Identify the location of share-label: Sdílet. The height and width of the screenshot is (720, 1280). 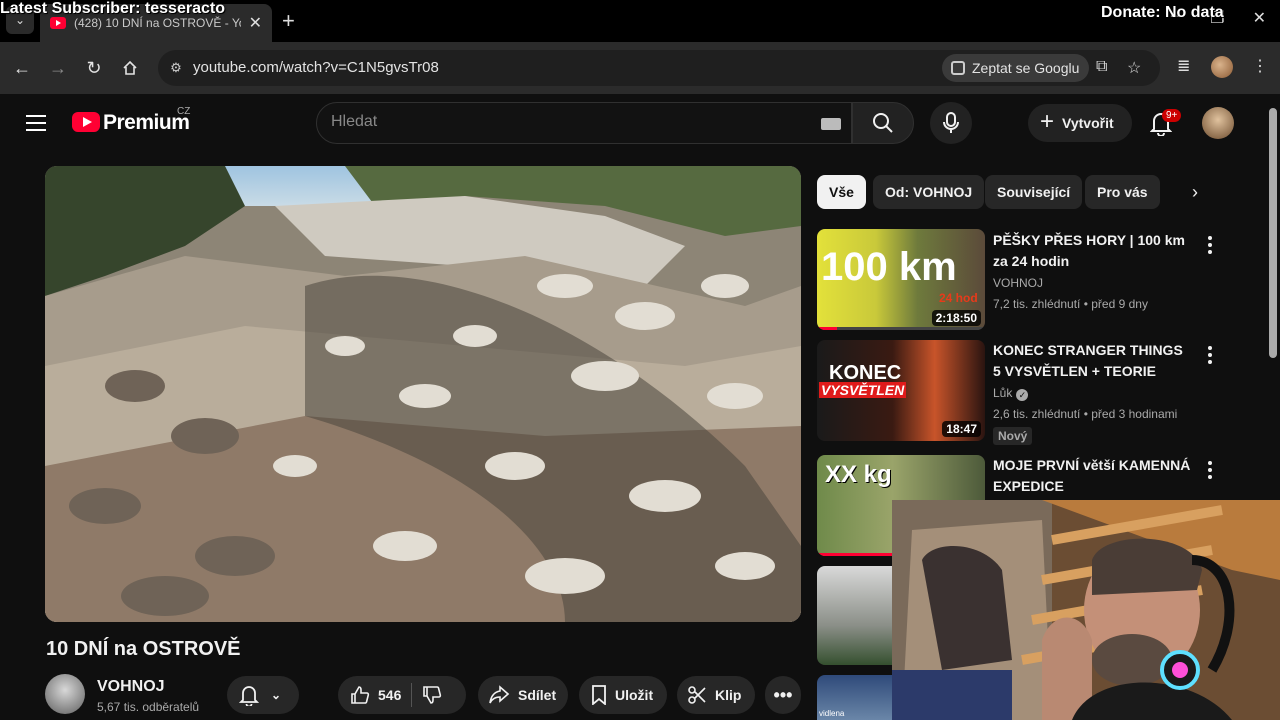
(537, 695).